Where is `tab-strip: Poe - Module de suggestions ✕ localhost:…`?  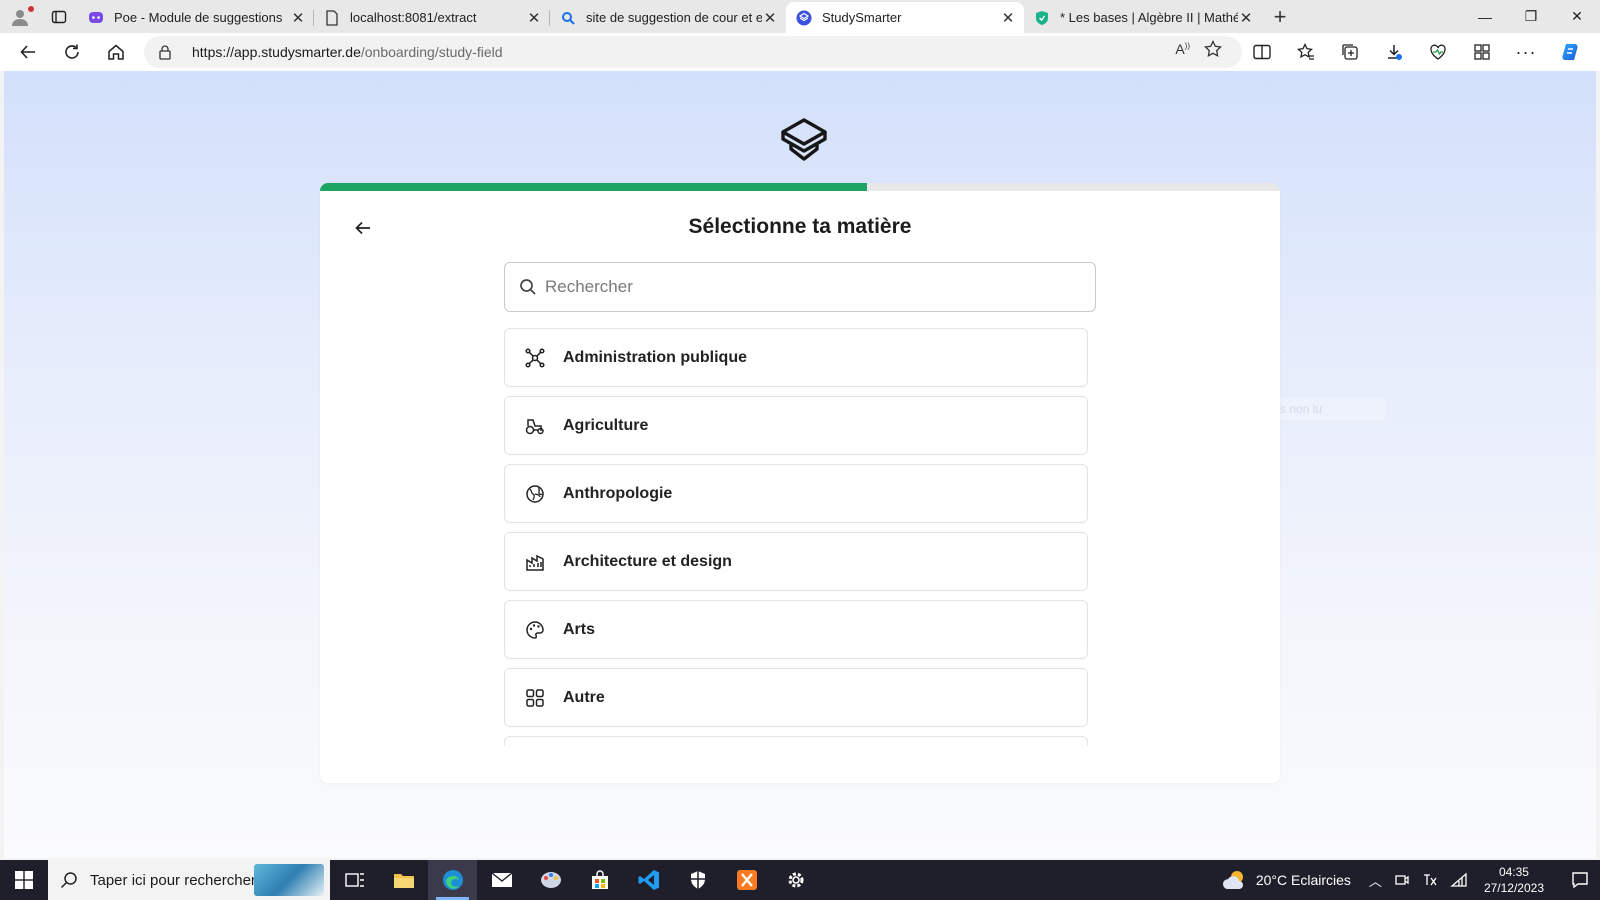 tab-strip: Poe - Module de suggestions ✕ localhost:… is located at coordinates (800, 16).